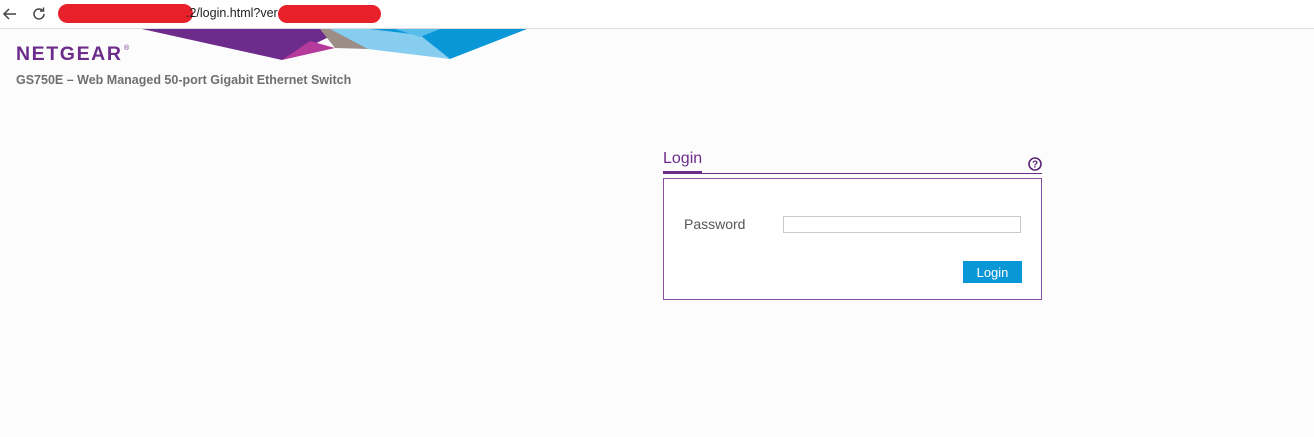 This screenshot has height=437, width=1314. I want to click on tab-divider, so click(852, 173).